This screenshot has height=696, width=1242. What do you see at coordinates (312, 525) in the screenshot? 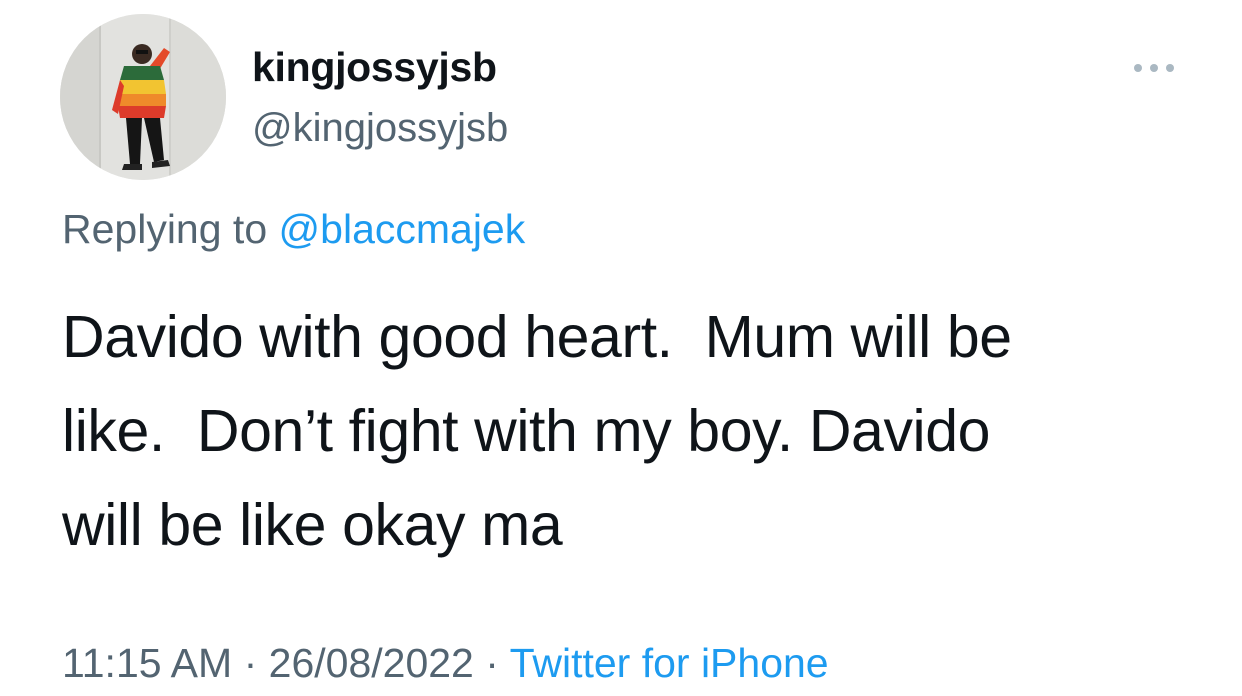
I see `tweet-text-line: will be like okay ma` at bounding box center [312, 525].